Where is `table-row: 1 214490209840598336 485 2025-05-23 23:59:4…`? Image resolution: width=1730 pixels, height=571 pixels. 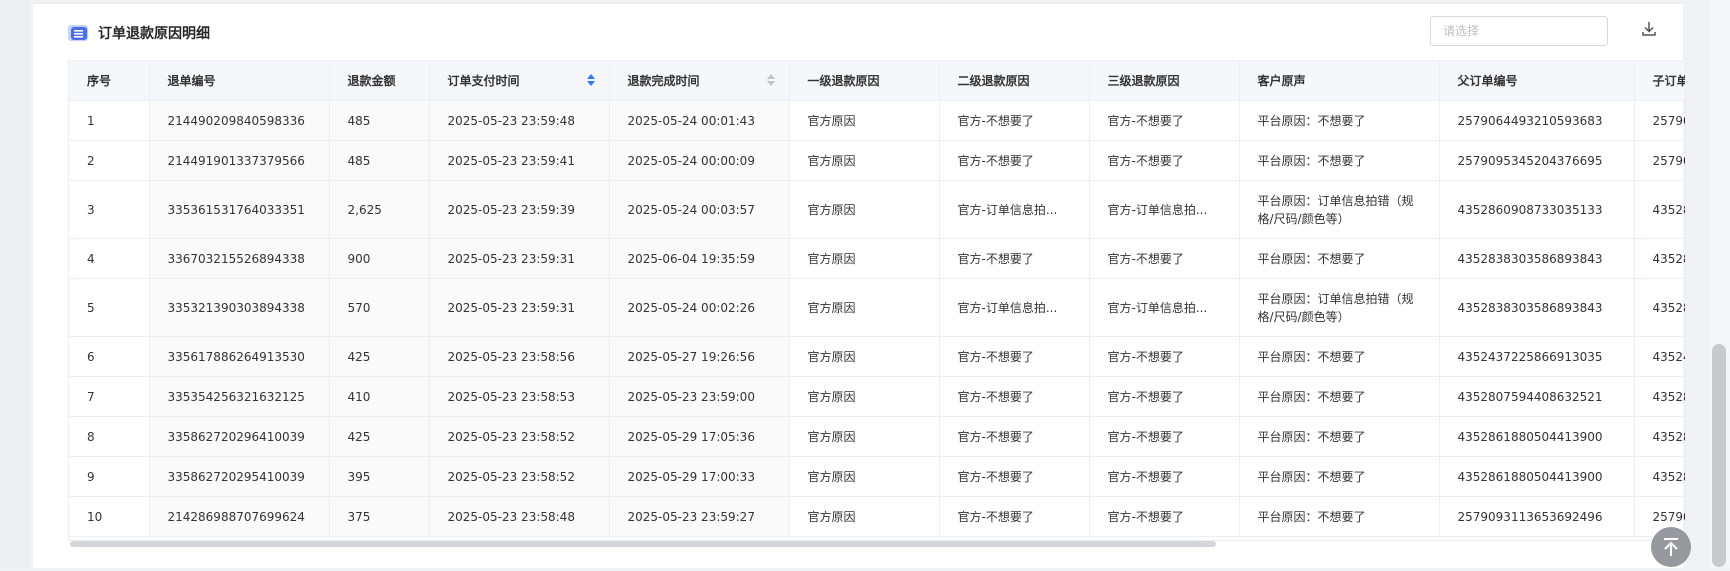 table-row: 1 214490209840598336 485 2025-05-23 23:59:4… is located at coordinates (877, 120).